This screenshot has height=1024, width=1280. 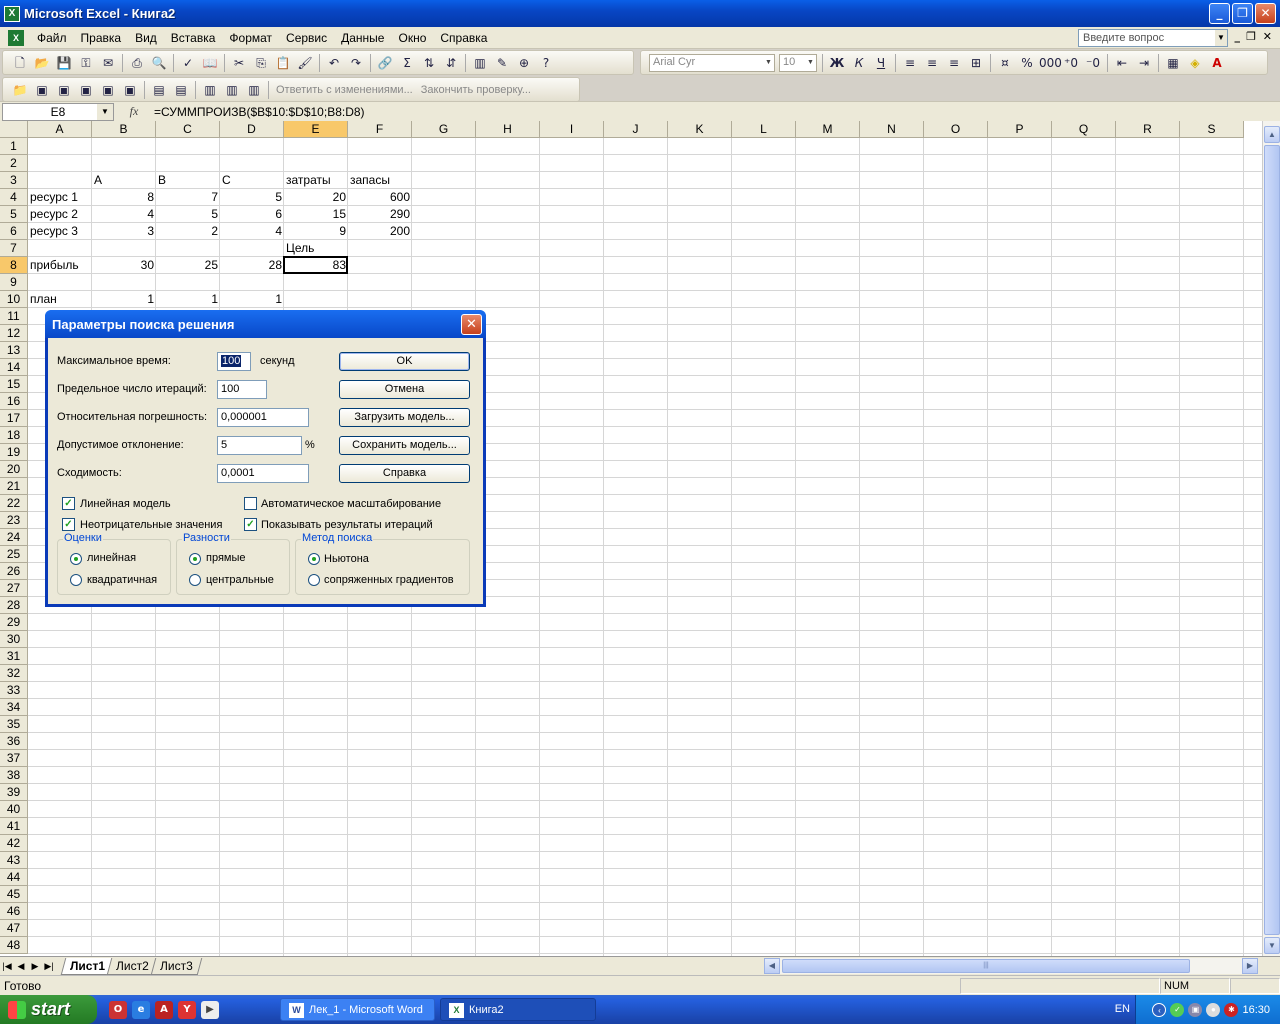 What do you see at coordinates (124, 214) in the screenshot?
I see `cell-b5: 4` at bounding box center [124, 214].